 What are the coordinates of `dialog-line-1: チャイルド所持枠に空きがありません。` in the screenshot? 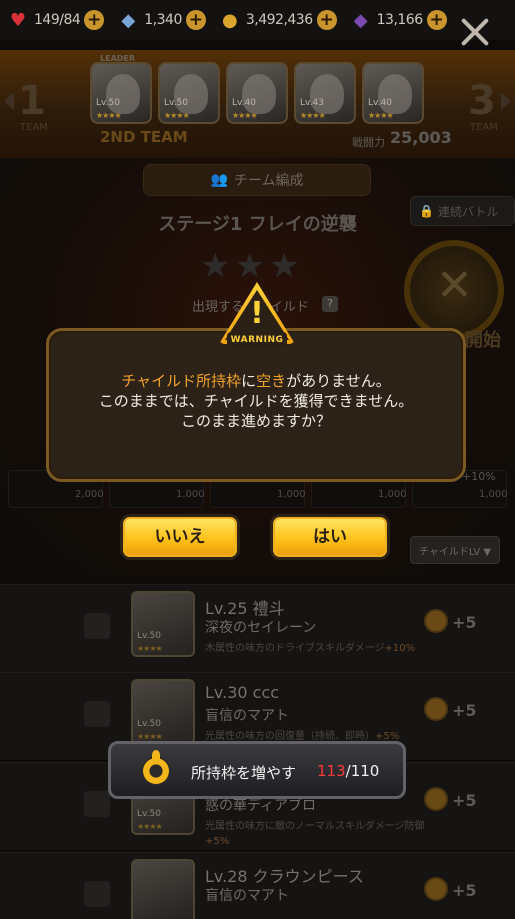 It's located at (256, 381).